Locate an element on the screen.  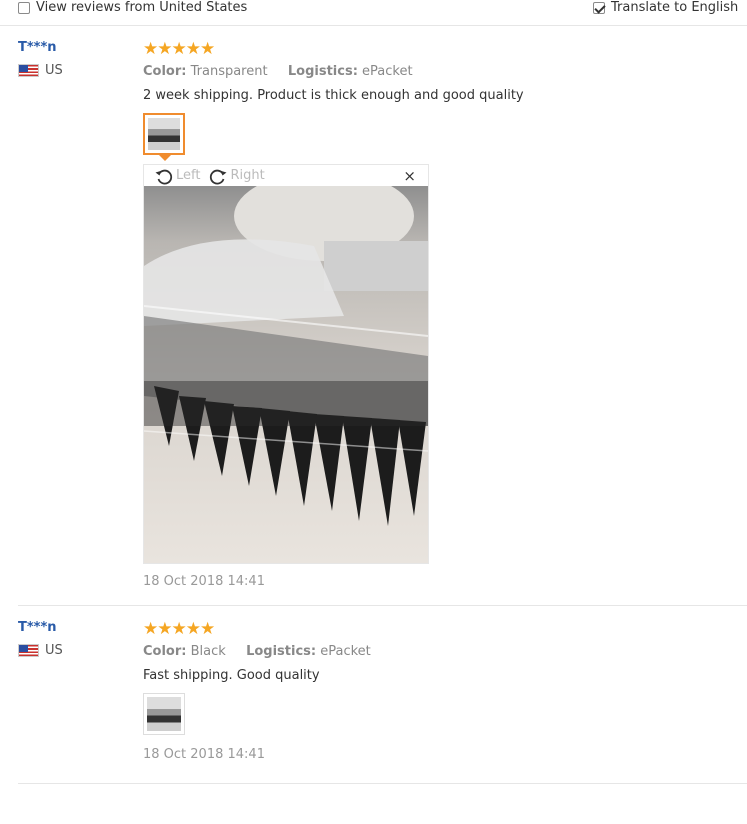
view-us-reviews-label: View reviews from United States is located at coordinates (142, 7).